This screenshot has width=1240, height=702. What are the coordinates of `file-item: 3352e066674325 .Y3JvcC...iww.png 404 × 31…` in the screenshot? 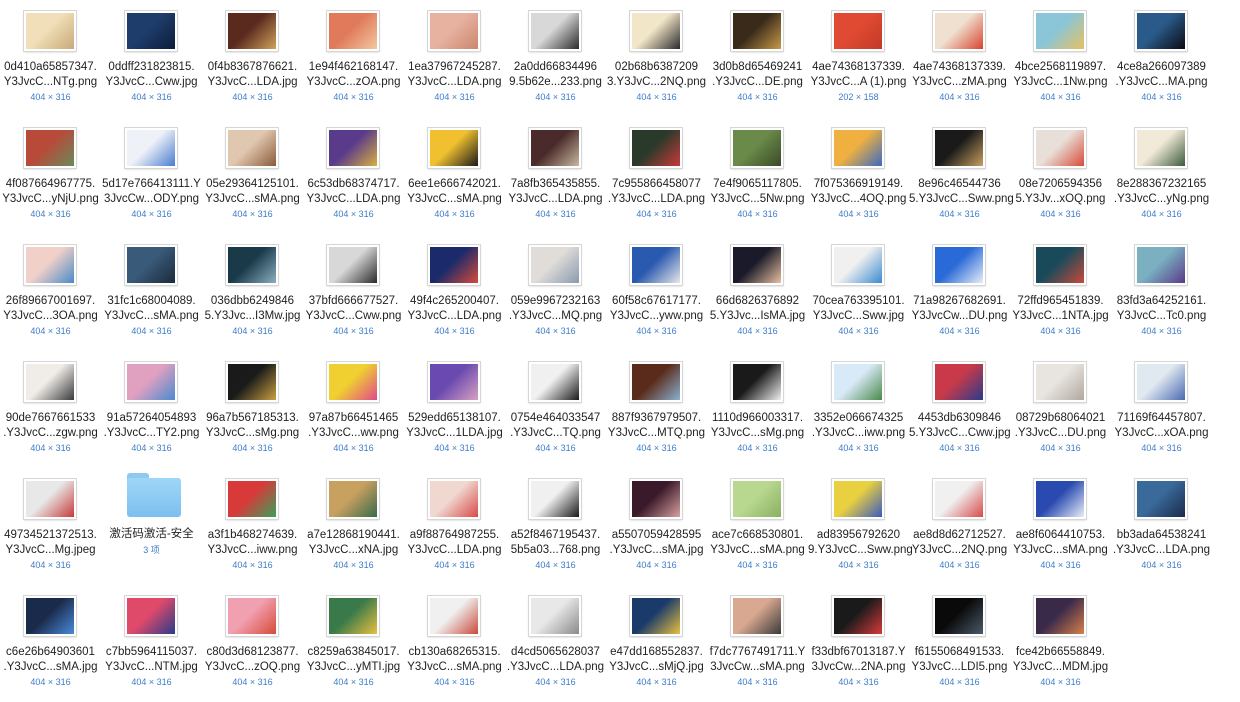 It's located at (858, 409).